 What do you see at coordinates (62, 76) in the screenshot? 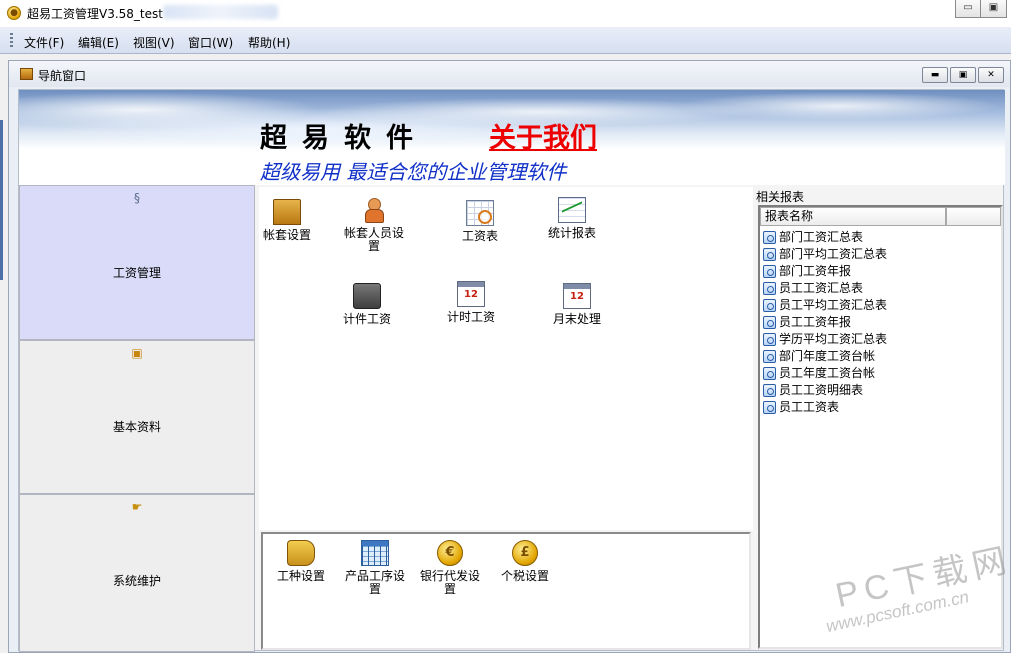
I see `navigation-window-title: 导航窗口` at bounding box center [62, 76].